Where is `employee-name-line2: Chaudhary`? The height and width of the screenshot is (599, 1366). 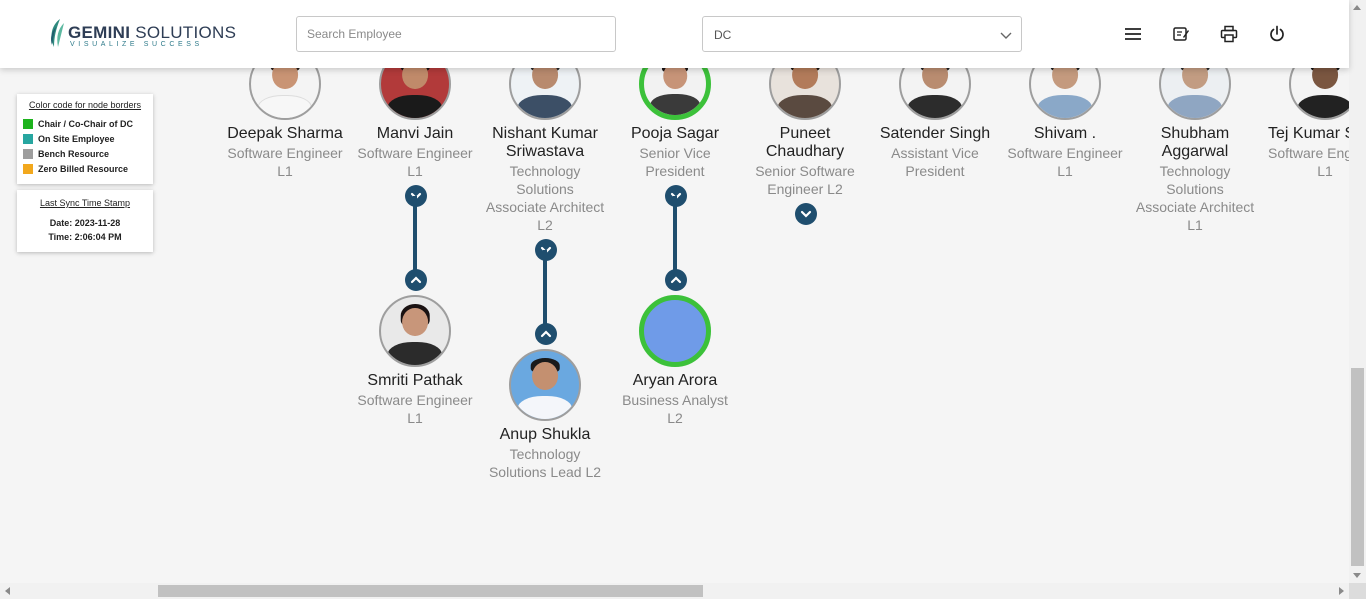
employee-name-line2: Chaudhary is located at coordinates (805, 151).